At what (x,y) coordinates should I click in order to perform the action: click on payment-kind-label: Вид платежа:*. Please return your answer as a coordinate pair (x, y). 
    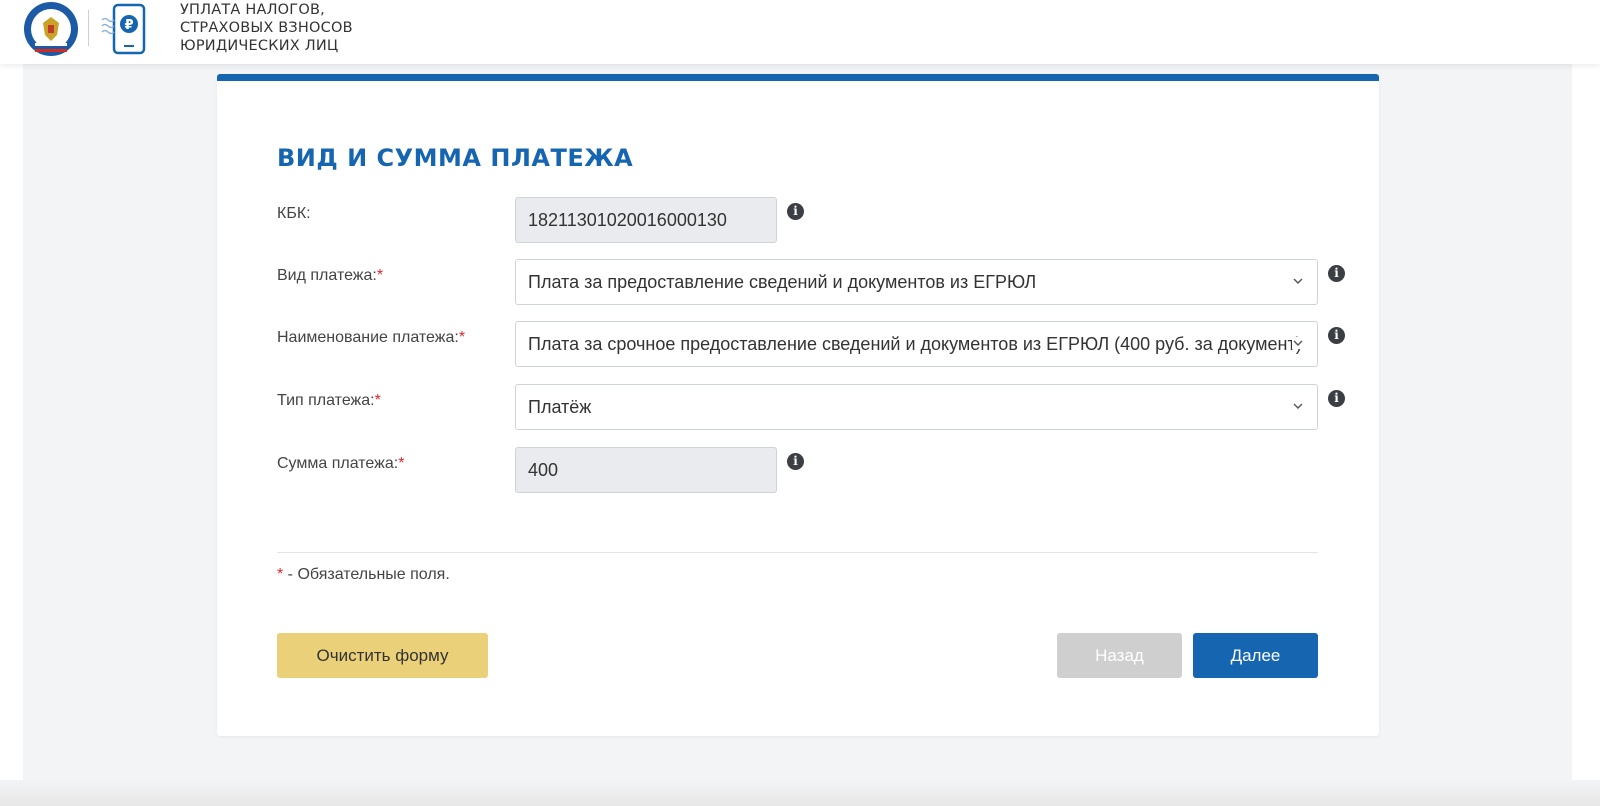
    Looking at the image, I should click on (330, 276).